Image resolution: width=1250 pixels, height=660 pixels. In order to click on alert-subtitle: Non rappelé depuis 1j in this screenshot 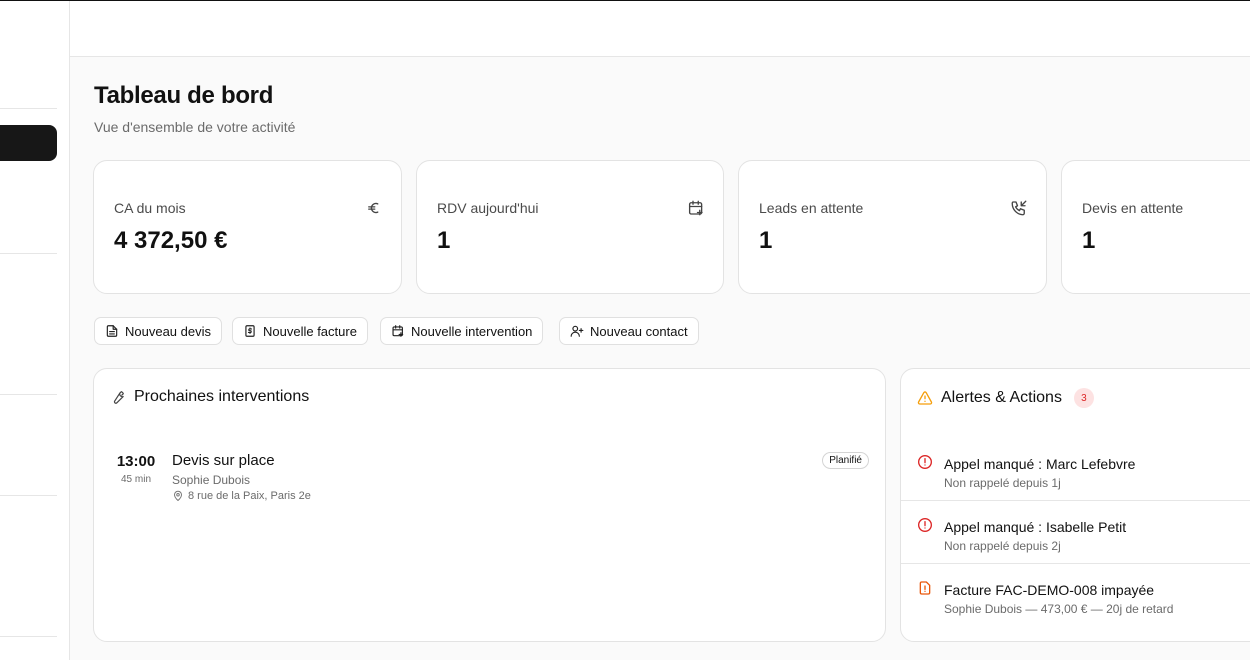, I will do `click(1002, 483)`.